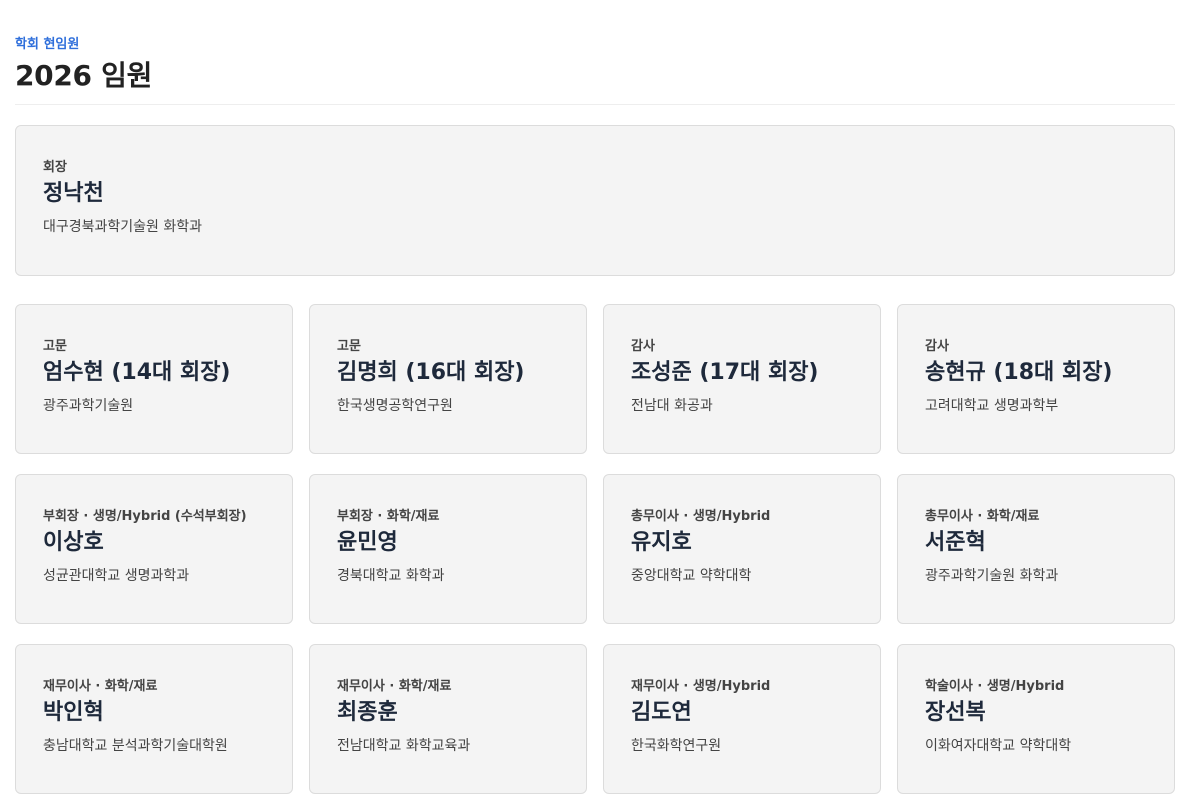 Image resolution: width=1187 pixels, height=806 pixels. What do you see at coordinates (73, 712) in the screenshot?
I see `officer-name: 박인혁` at bounding box center [73, 712].